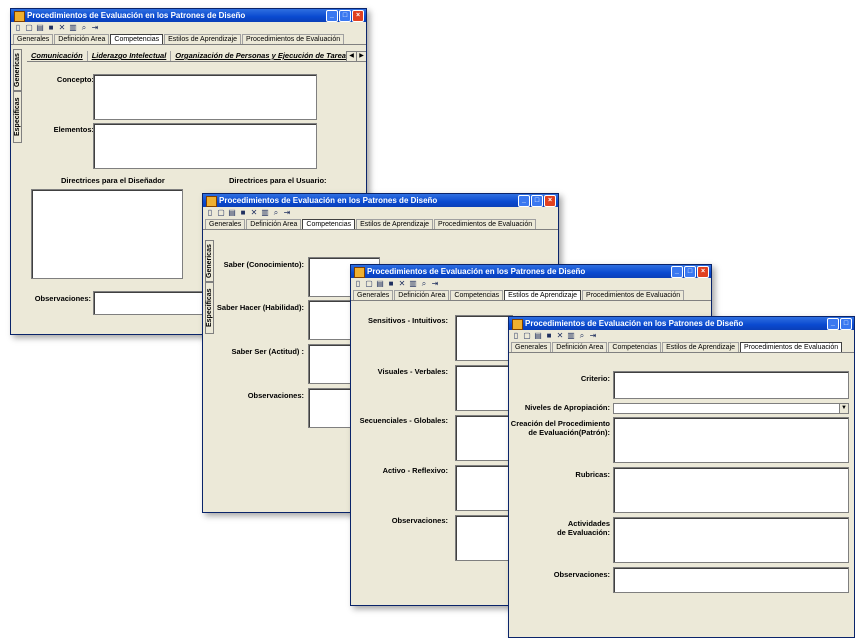 This screenshot has height=638, width=855. I want to click on rubricas-label: Rubricas:, so click(592, 474).